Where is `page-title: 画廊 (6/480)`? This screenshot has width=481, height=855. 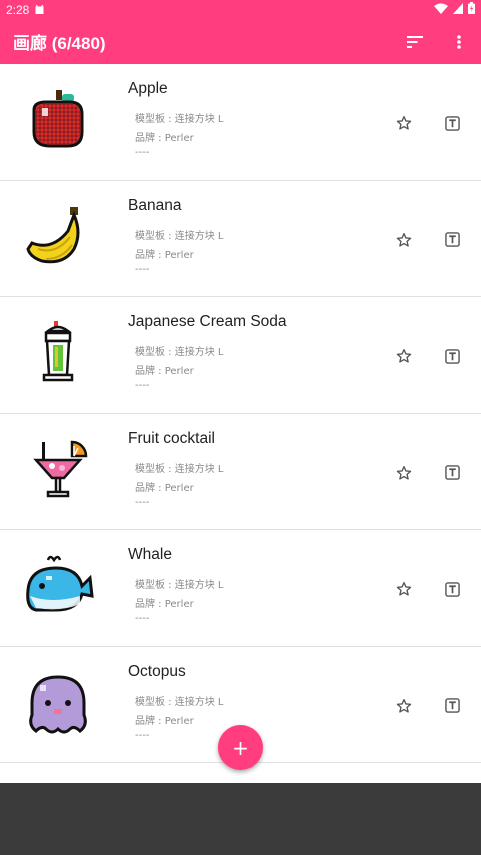
page-title: 画廊 (6/480) is located at coordinates (59, 43).